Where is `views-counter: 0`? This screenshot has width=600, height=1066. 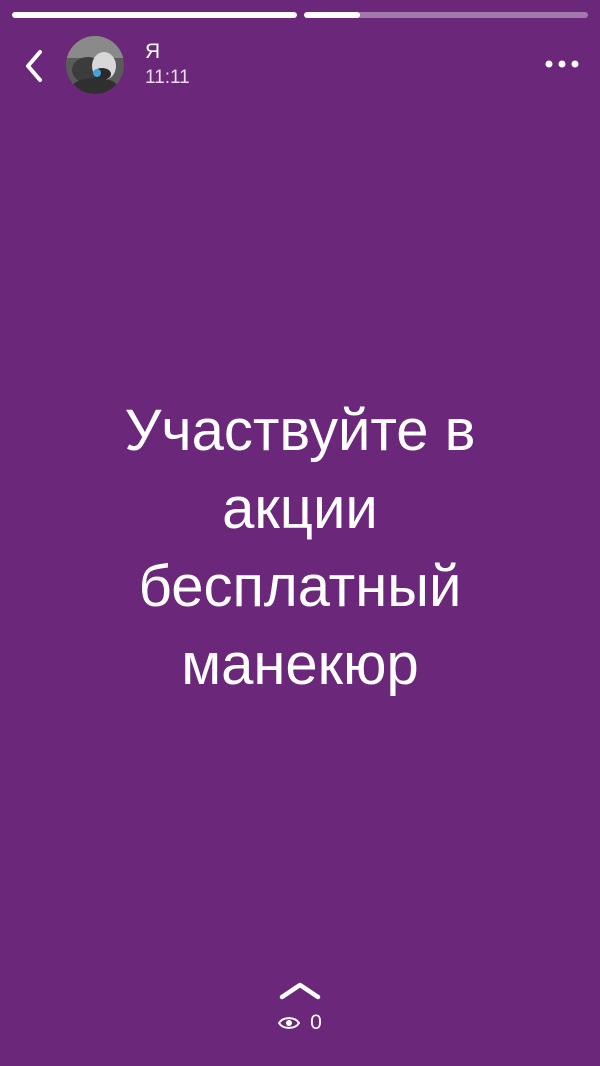
views-counter: 0 is located at coordinates (300, 1023).